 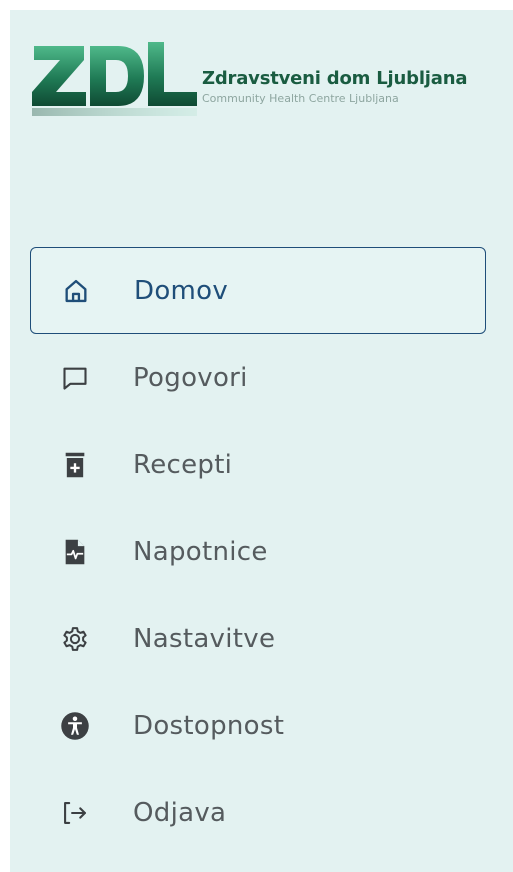 I want to click on home-icon, so click(x=76, y=291).